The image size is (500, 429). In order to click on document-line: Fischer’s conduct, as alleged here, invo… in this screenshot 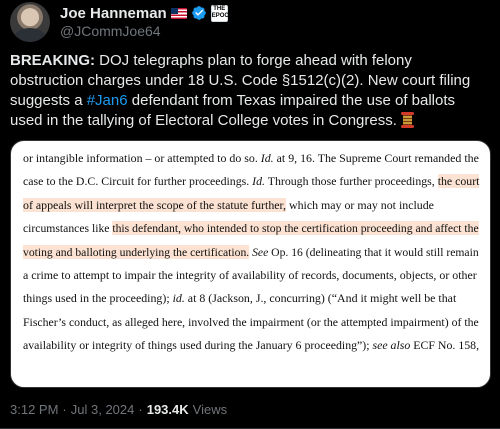, I will do `click(251, 322)`.